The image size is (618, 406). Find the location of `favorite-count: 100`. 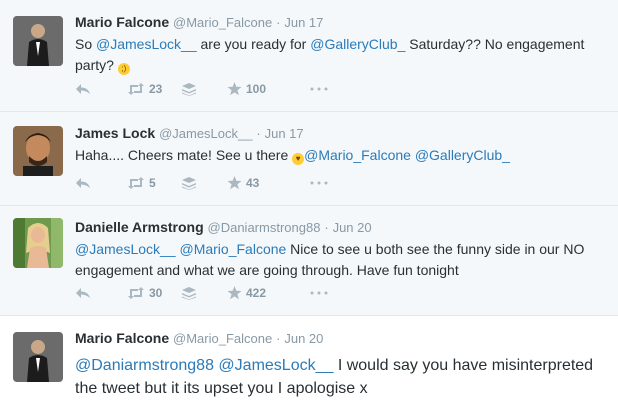

favorite-count: 100 is located at coordinates (256, 89).